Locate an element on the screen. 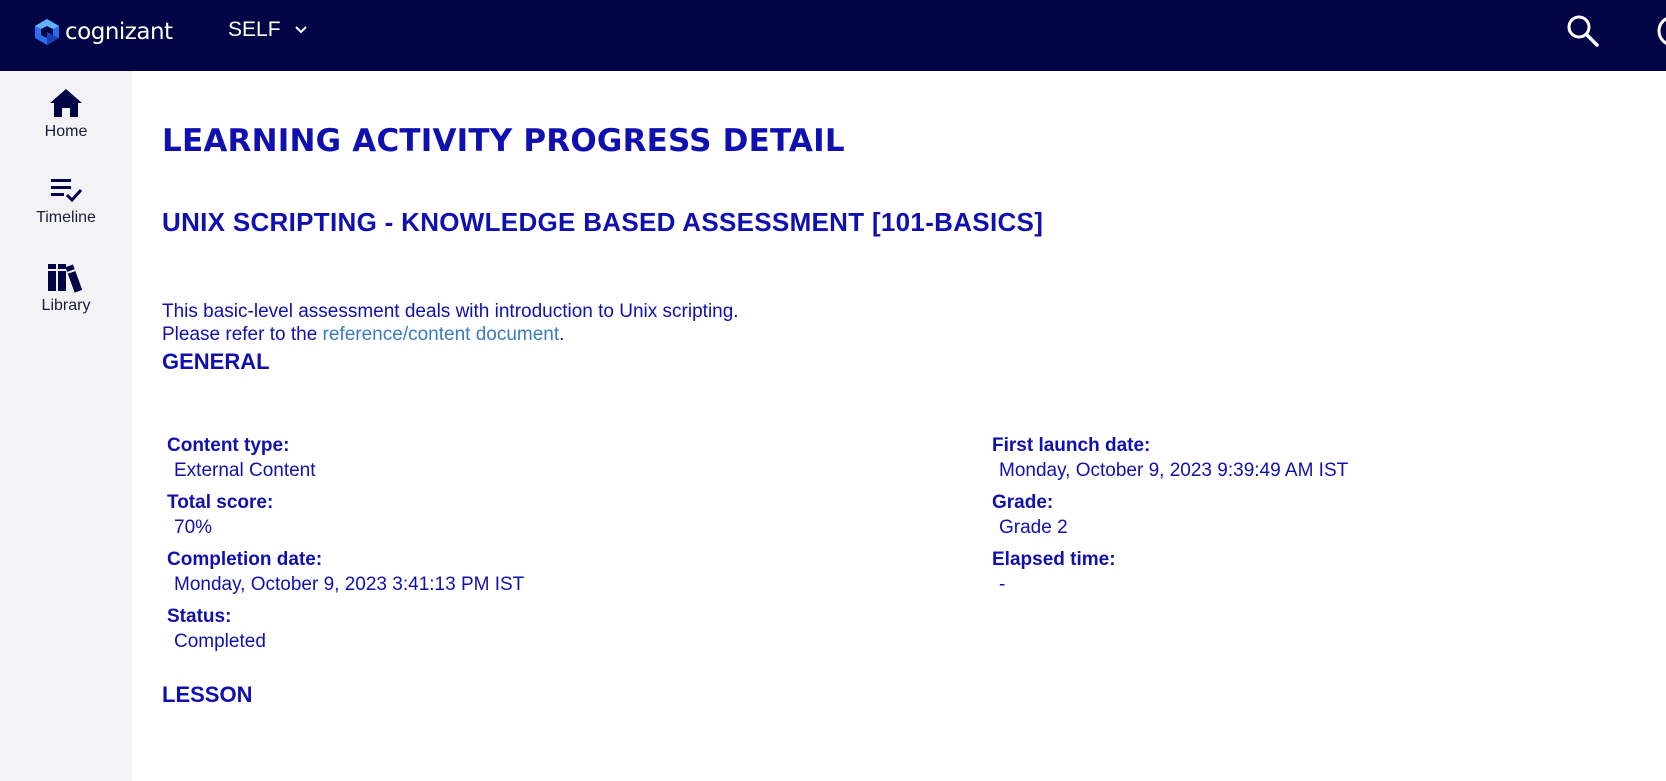 Image resolution: width=1666 pixels, height=781 pixels. sidebar-item-library: Library is located at coordinates (66, 288).